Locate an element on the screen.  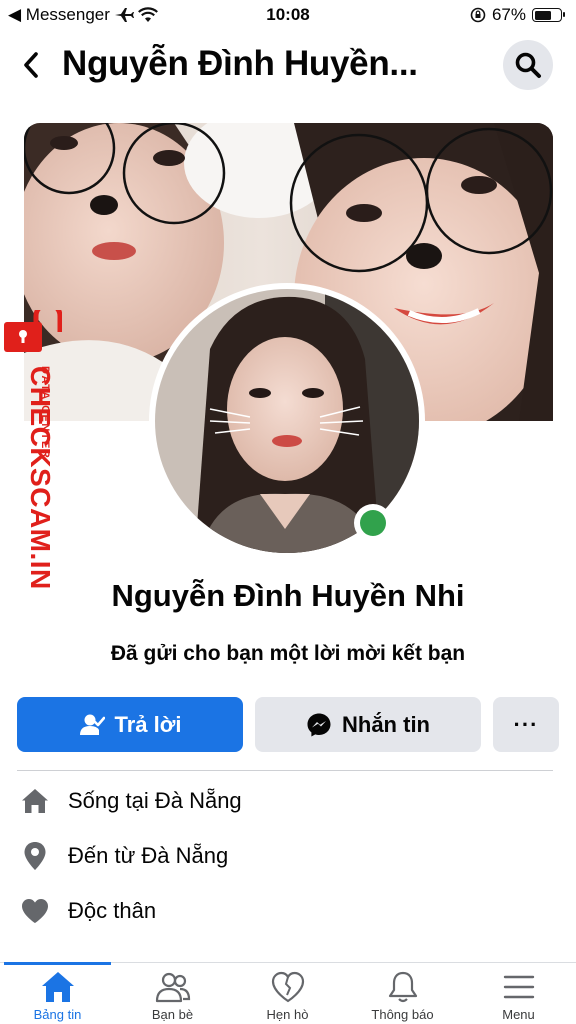
search-icon is located at coordinates (528, 65).